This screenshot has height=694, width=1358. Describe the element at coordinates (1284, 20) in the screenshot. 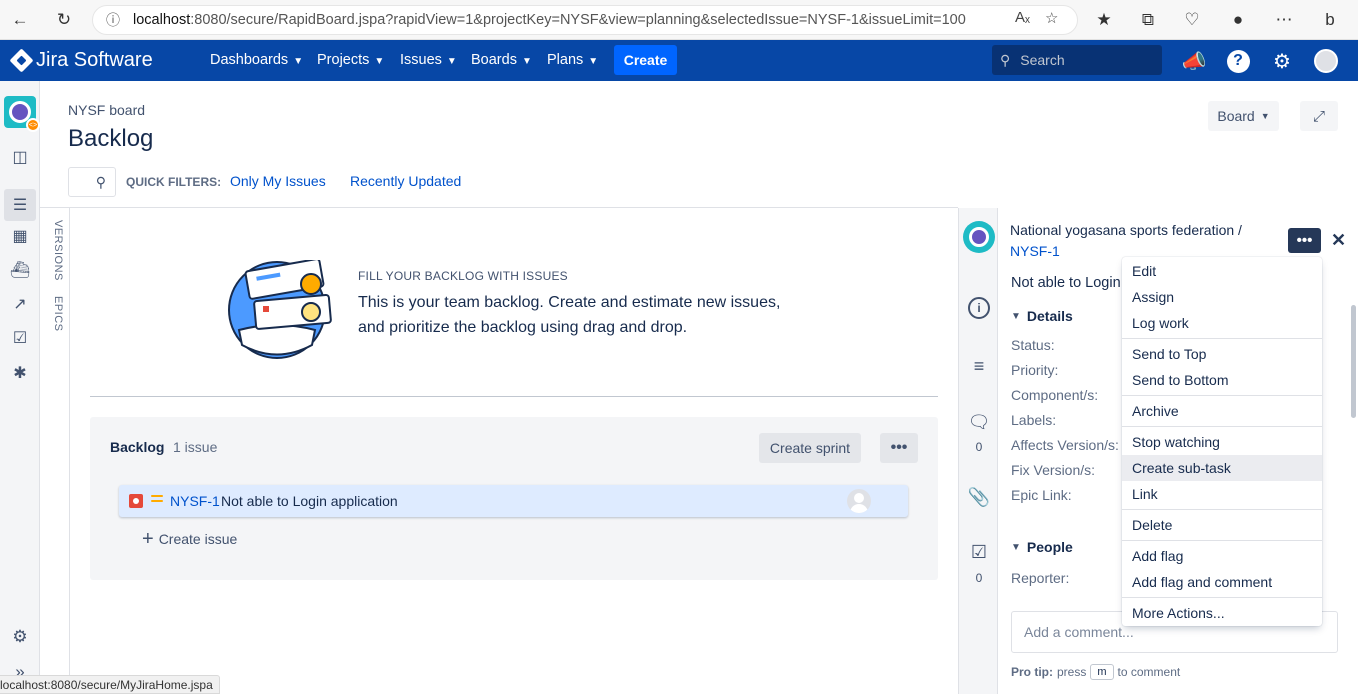

I see `settings-menu-icon: ⋯` at that location.